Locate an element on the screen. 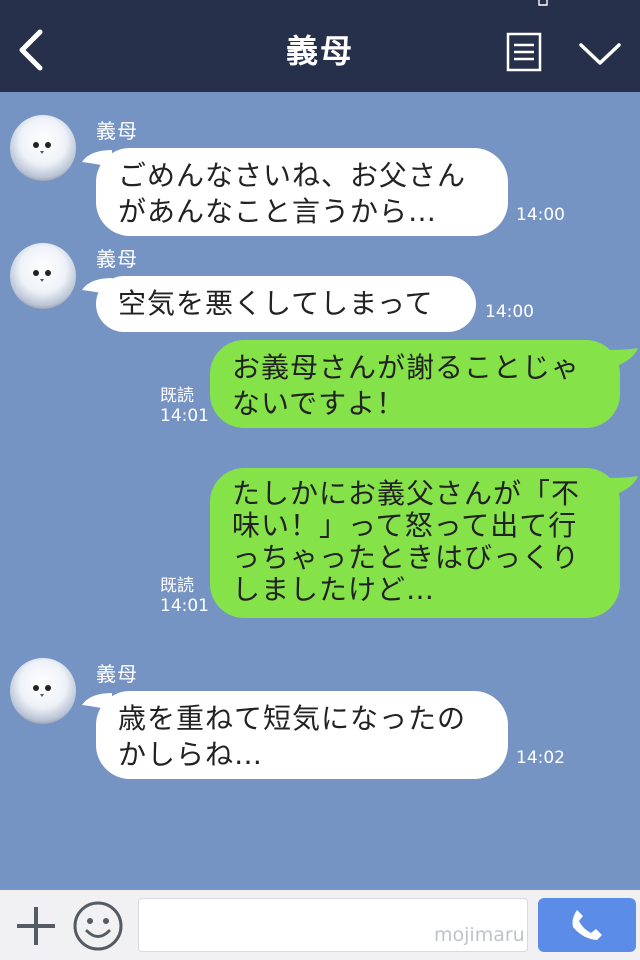  status-mark is located at coordinates (543, 3).